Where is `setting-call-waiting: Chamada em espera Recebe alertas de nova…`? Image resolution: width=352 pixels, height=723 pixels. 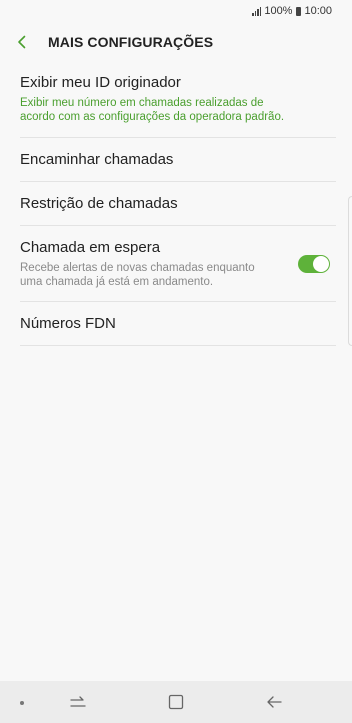 setting-call-waiting: Chamada em espera Recebe alertas de nova… is located at coordinates (178, 264).